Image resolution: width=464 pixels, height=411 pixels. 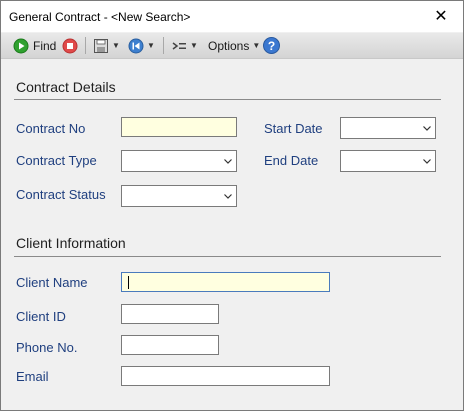 What do you see at coordinates (41, 316) in the screenshot?
I see `client-id-label: Client ID` at bounding box center [41, 316].